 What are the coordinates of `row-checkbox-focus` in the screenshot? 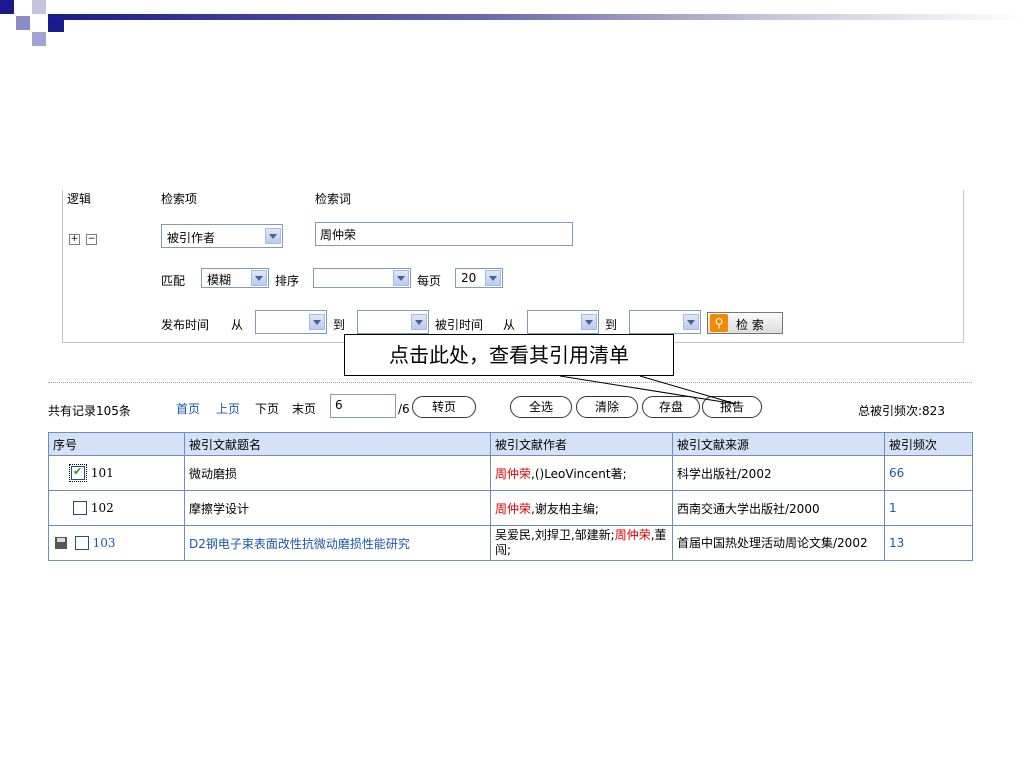 It's located at (78, 473).